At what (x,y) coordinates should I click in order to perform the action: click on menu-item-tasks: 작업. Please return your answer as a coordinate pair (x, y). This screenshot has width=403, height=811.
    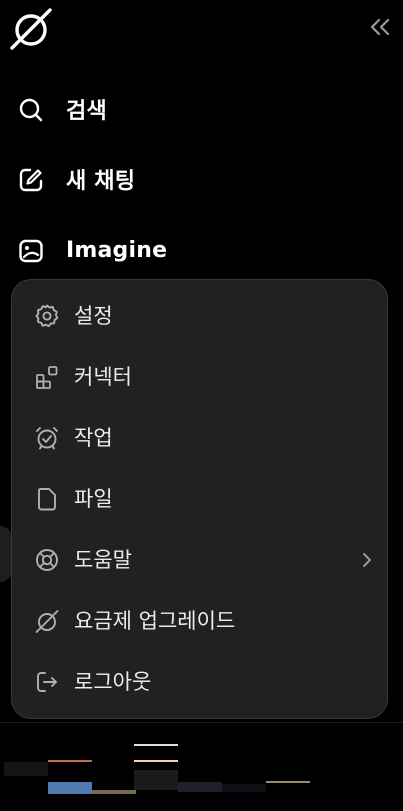
    Looking at the image, I should click on (199, 438).